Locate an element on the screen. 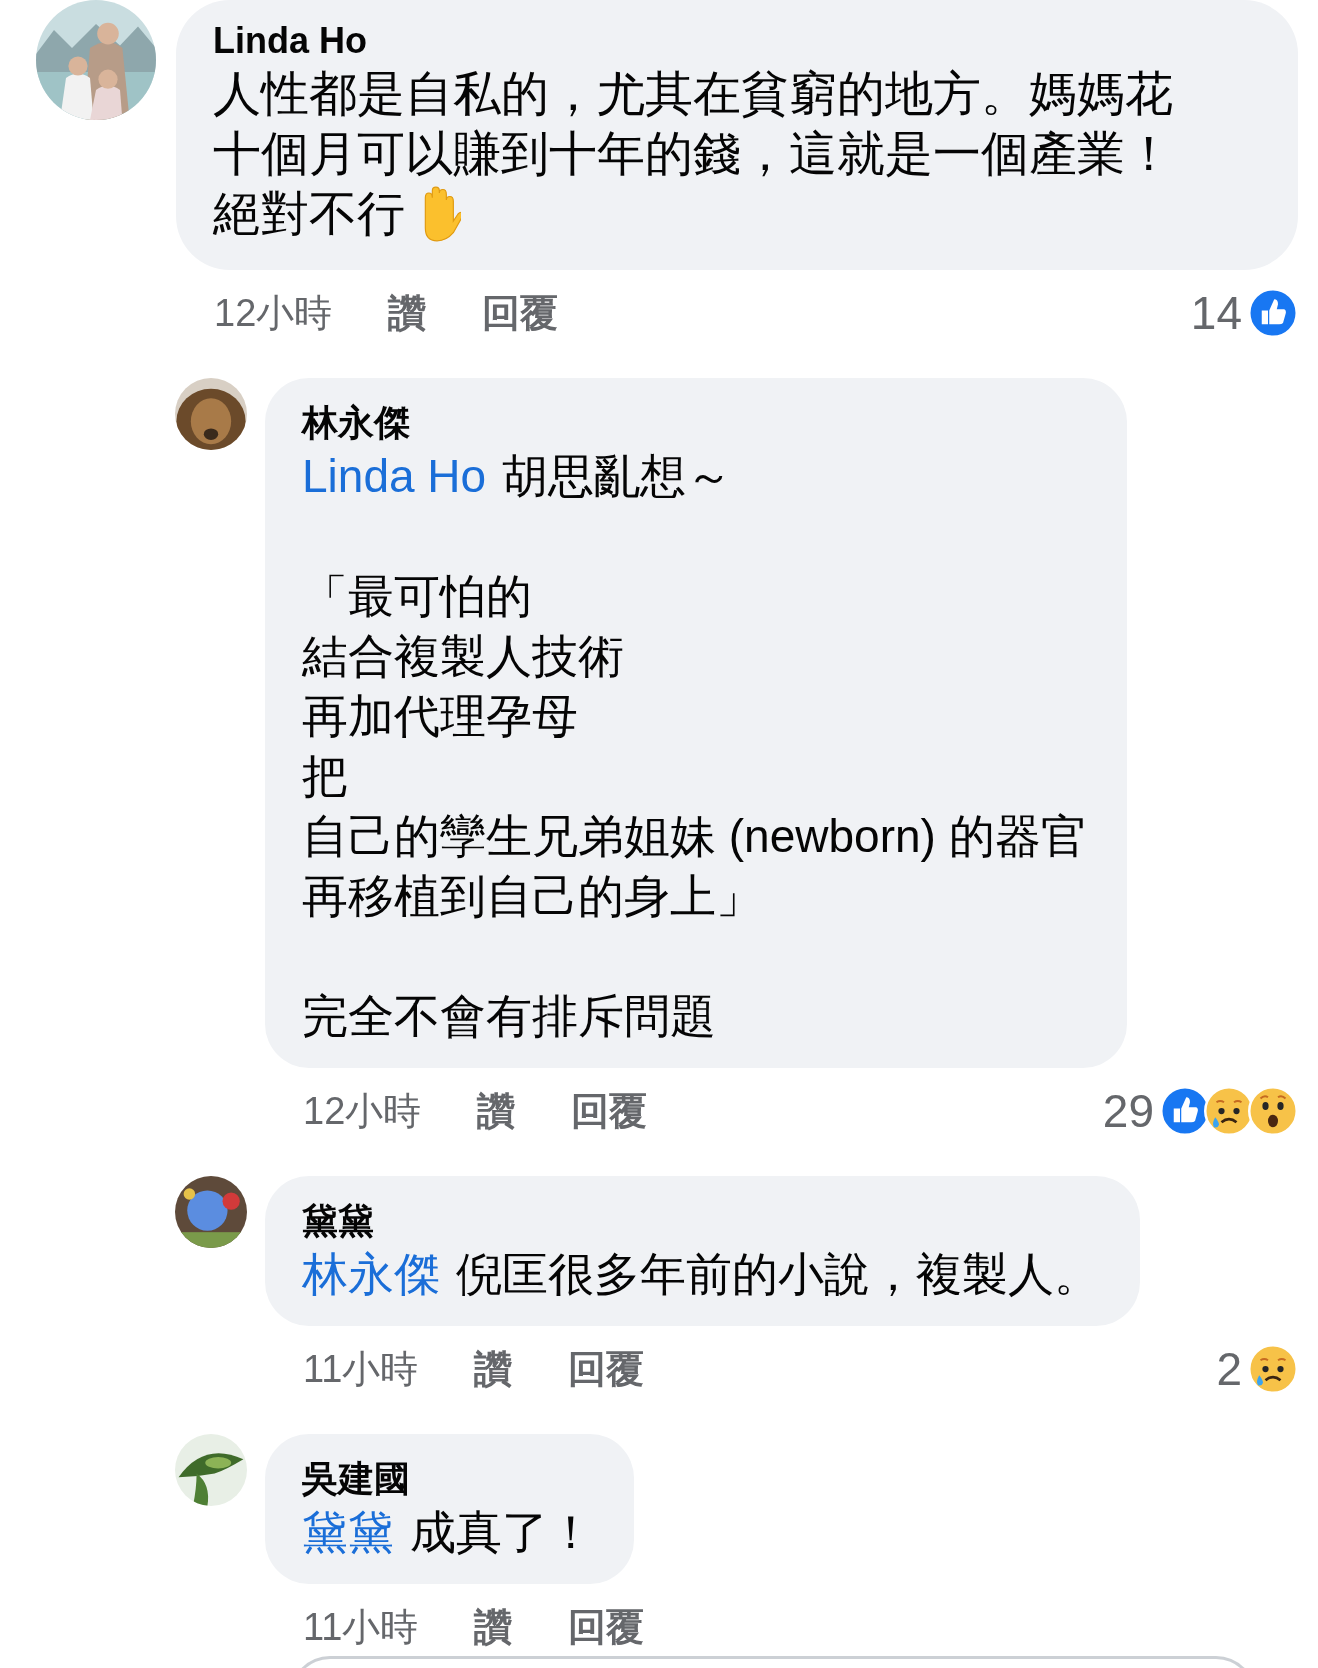 Image resolution: width=1318 pixels, height=1668 pixels. author-name: 林永傑 is located at coordinates (356, 423).